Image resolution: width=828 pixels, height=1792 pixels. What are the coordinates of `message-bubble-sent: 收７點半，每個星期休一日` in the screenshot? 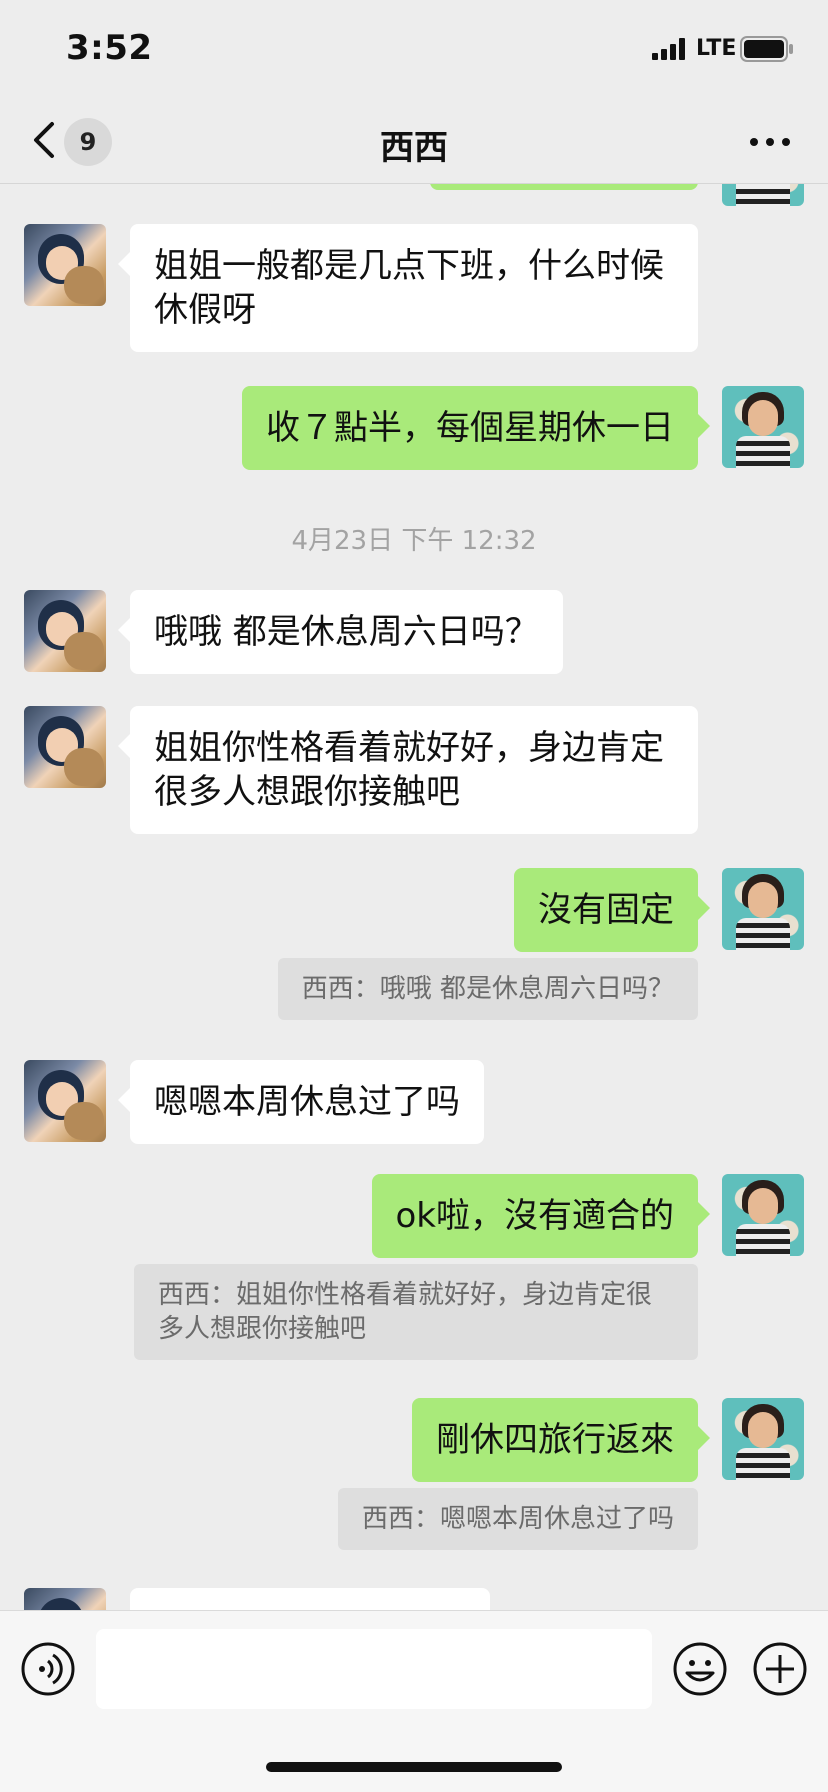 It's located at (476, 428).